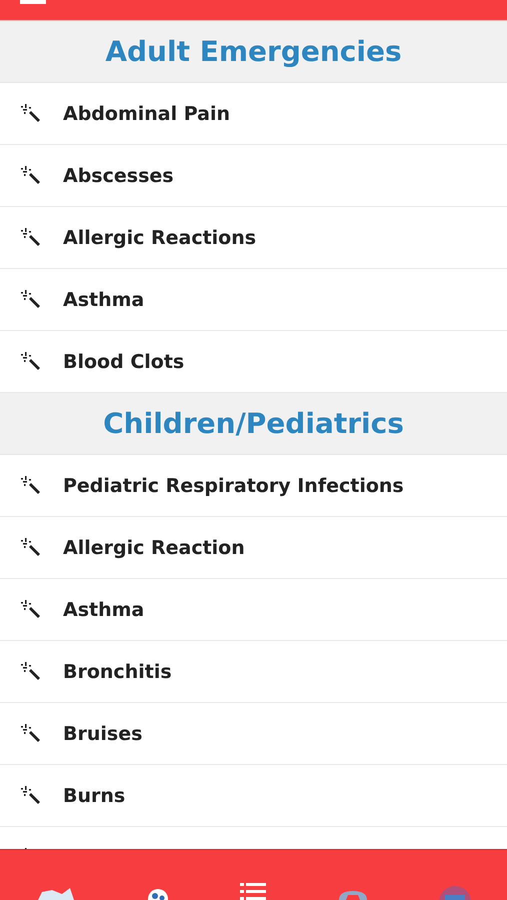 Image resolution: width=507 pixels, height=900 pixels. I want to click on menu-icon, so click(33, 3).